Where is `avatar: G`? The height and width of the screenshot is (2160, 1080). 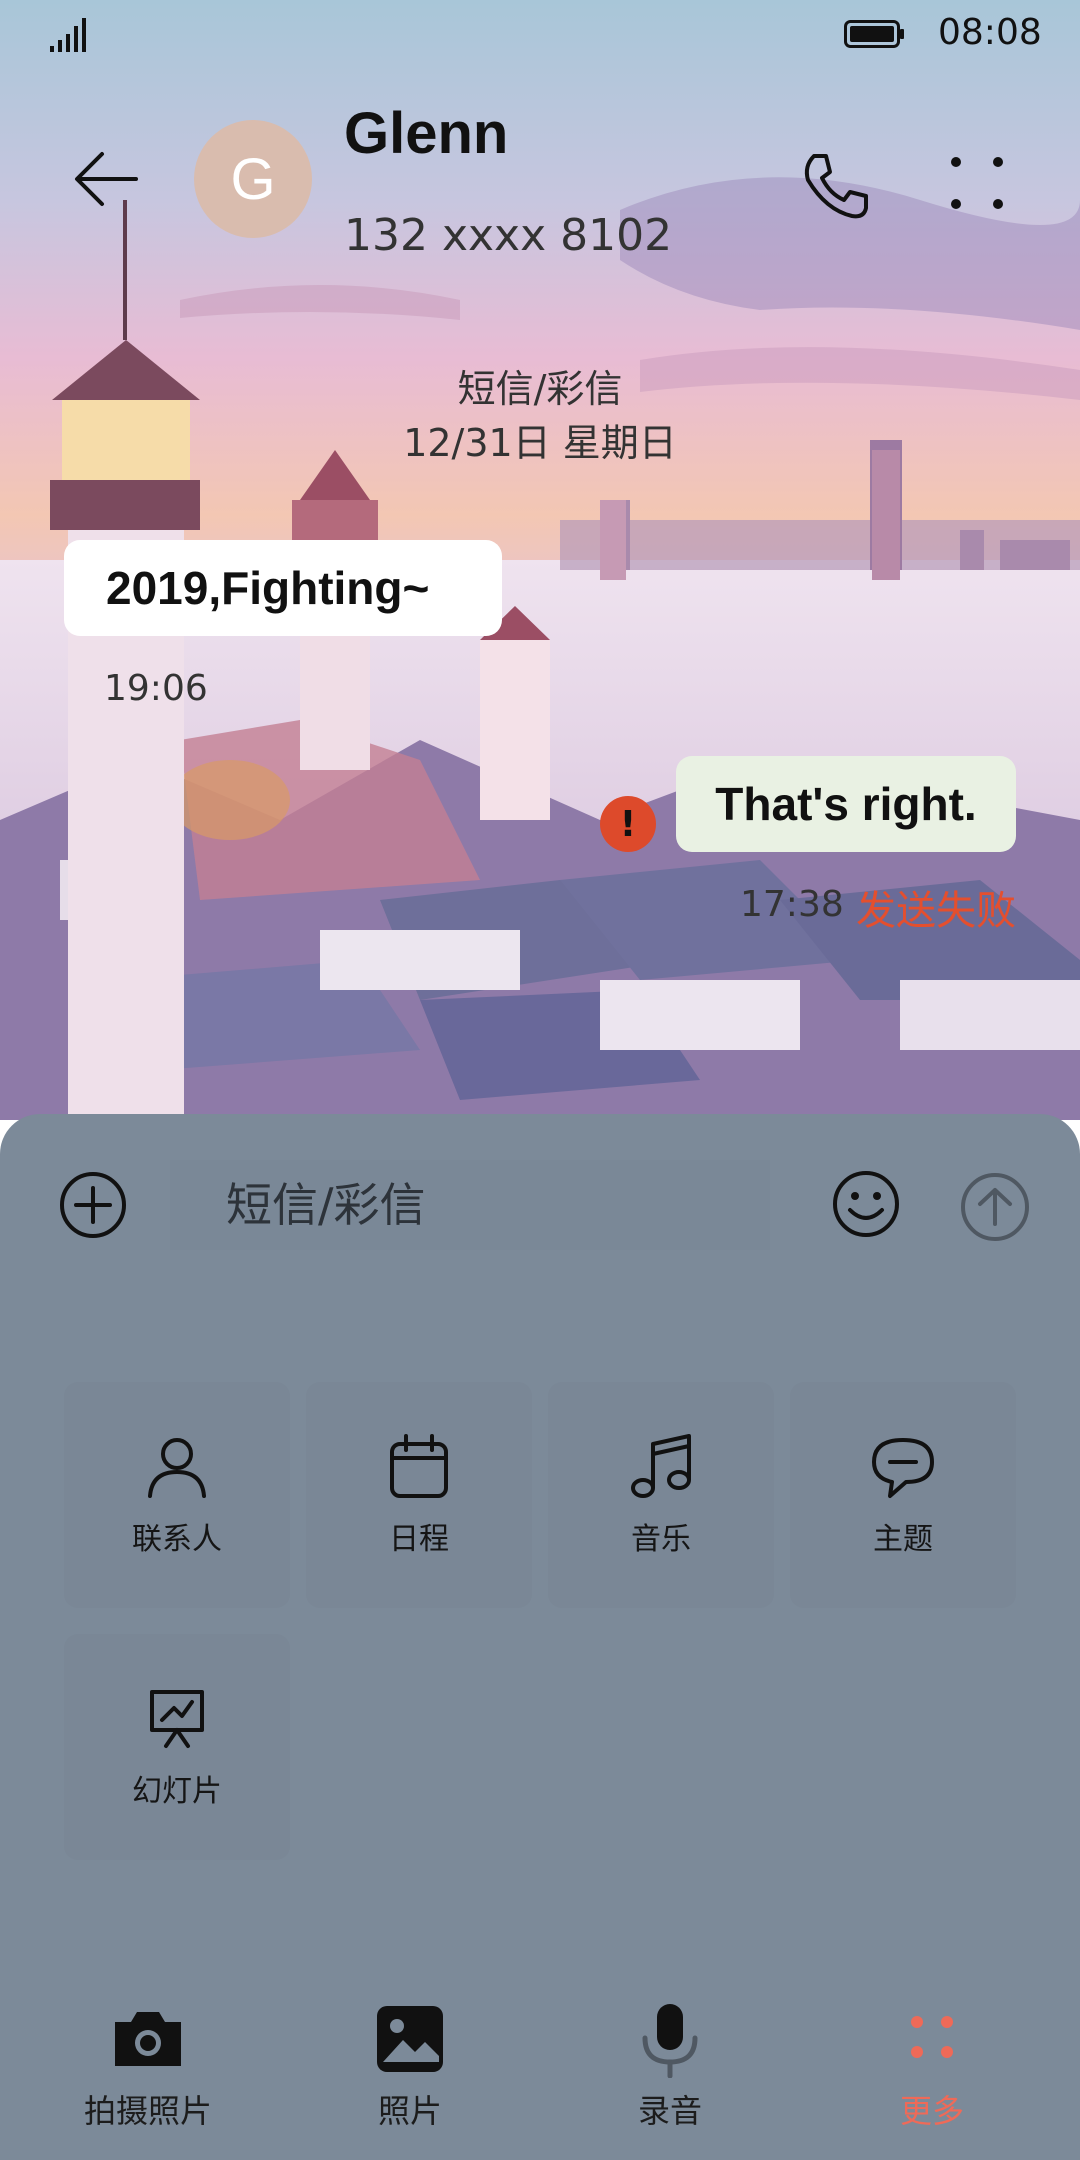
avatar: G is located at coordinates (253, 179).